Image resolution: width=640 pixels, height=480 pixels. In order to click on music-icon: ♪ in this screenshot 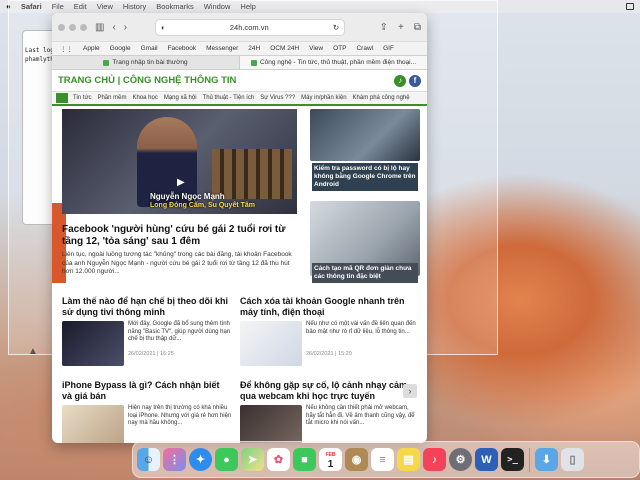, I will do `click(434, 459)`.